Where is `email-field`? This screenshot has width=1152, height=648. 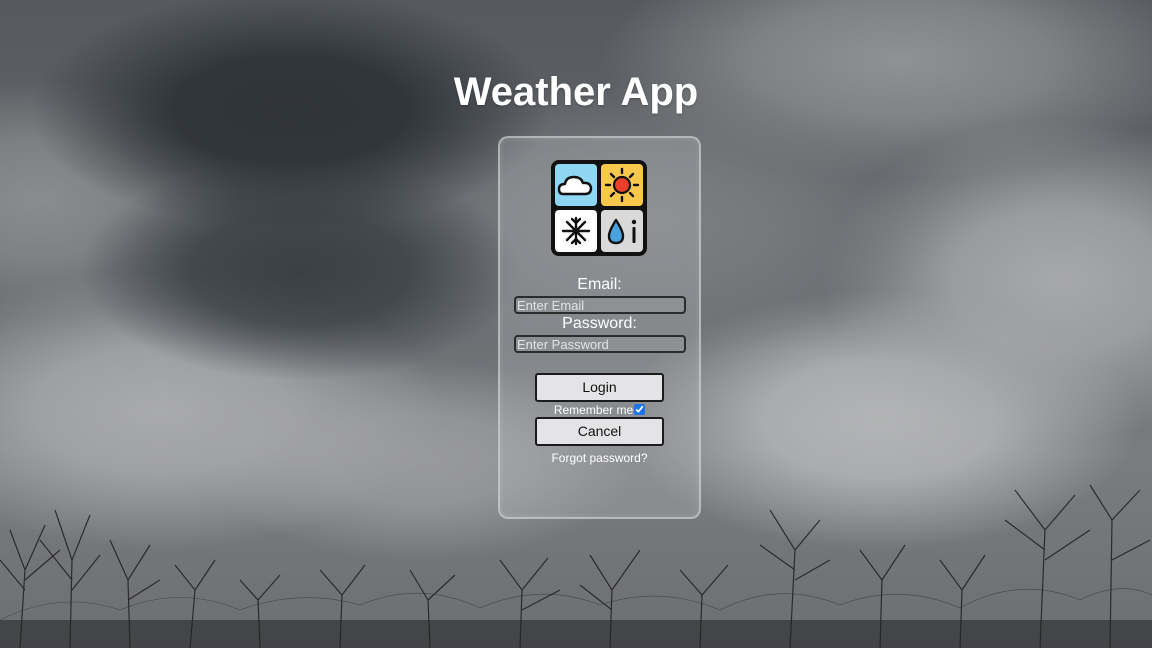
email-field is located at coordinates (600, 305).